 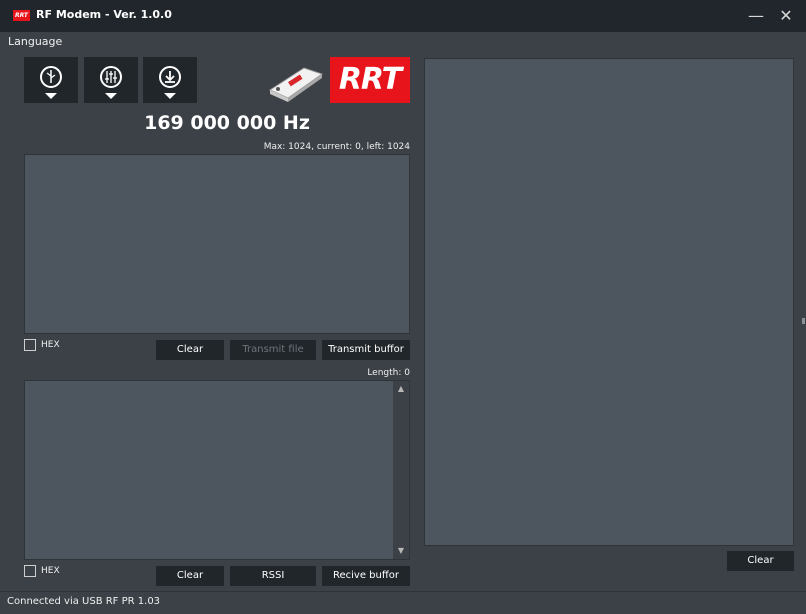 I want to click on usb-connect-button, so click(x=51, y=80).